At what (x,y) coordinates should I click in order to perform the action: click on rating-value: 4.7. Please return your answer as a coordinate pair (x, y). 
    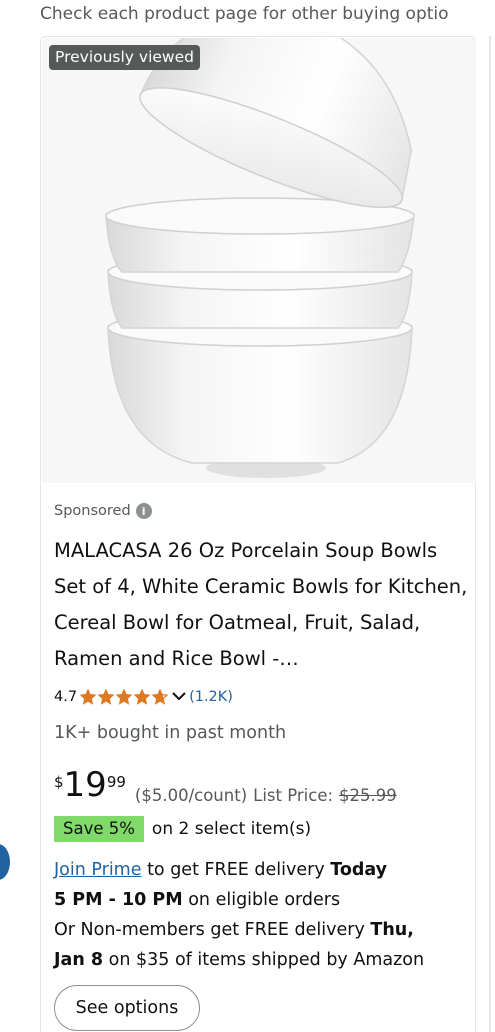
    Looking at the image, I should click on (66, 697).